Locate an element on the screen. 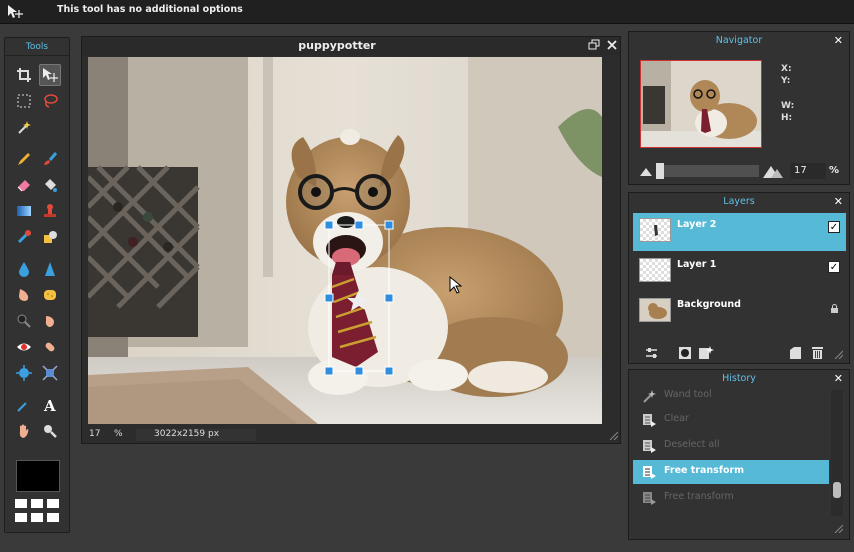 This screenshot has width=854, height=552. history-item-label: Wand tool is located at coordinates (688, 394).